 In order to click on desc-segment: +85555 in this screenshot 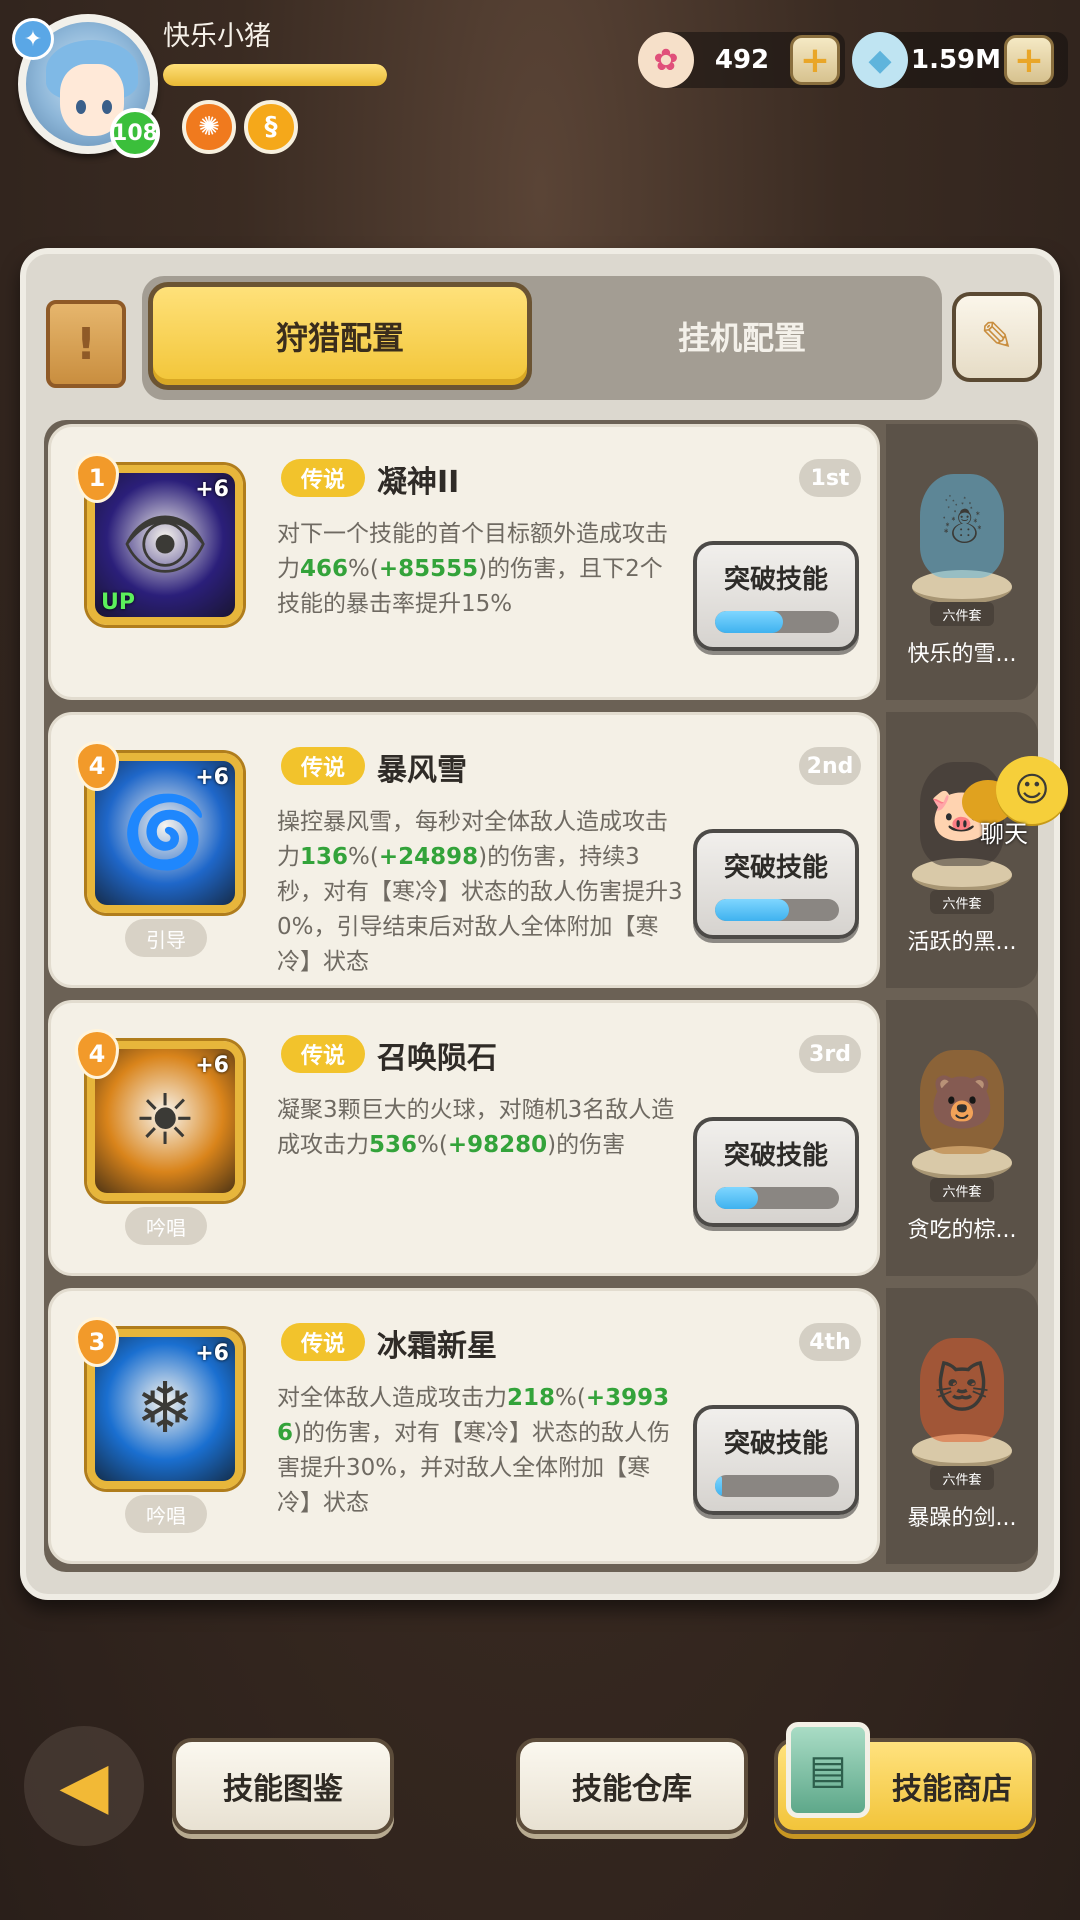, I will do `click(428, 569)`.